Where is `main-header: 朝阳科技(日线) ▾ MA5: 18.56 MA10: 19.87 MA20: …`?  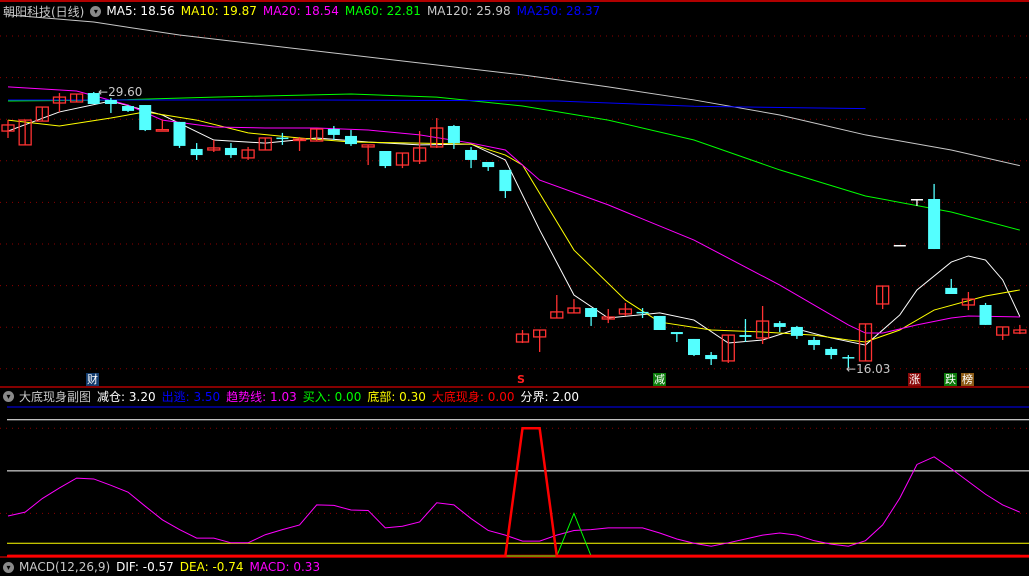 main-header: 朝阳科技(日线) ▾ MA5: 18.56 MA10: 19.87 MA20: … is located at coordinates (304, 11).